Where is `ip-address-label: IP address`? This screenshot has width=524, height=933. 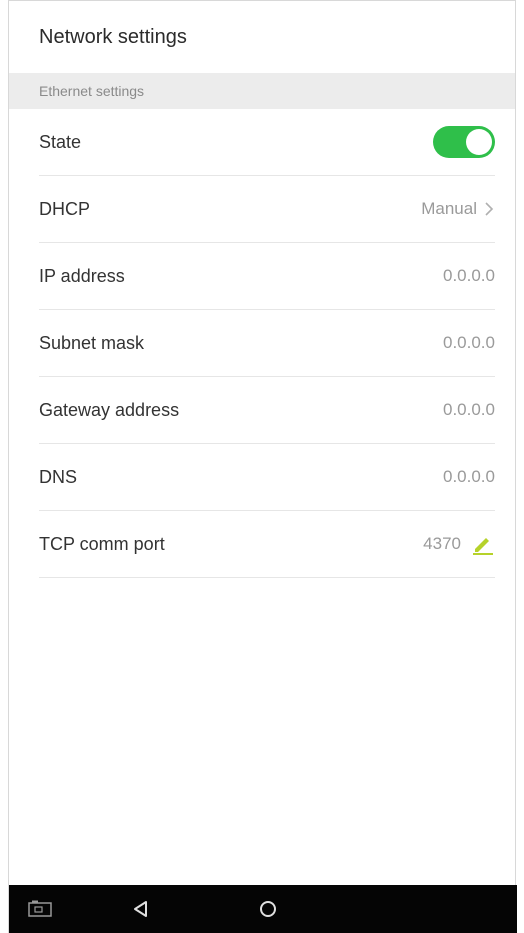
ip-address-label: IP address is located at coordinates (82, 275).